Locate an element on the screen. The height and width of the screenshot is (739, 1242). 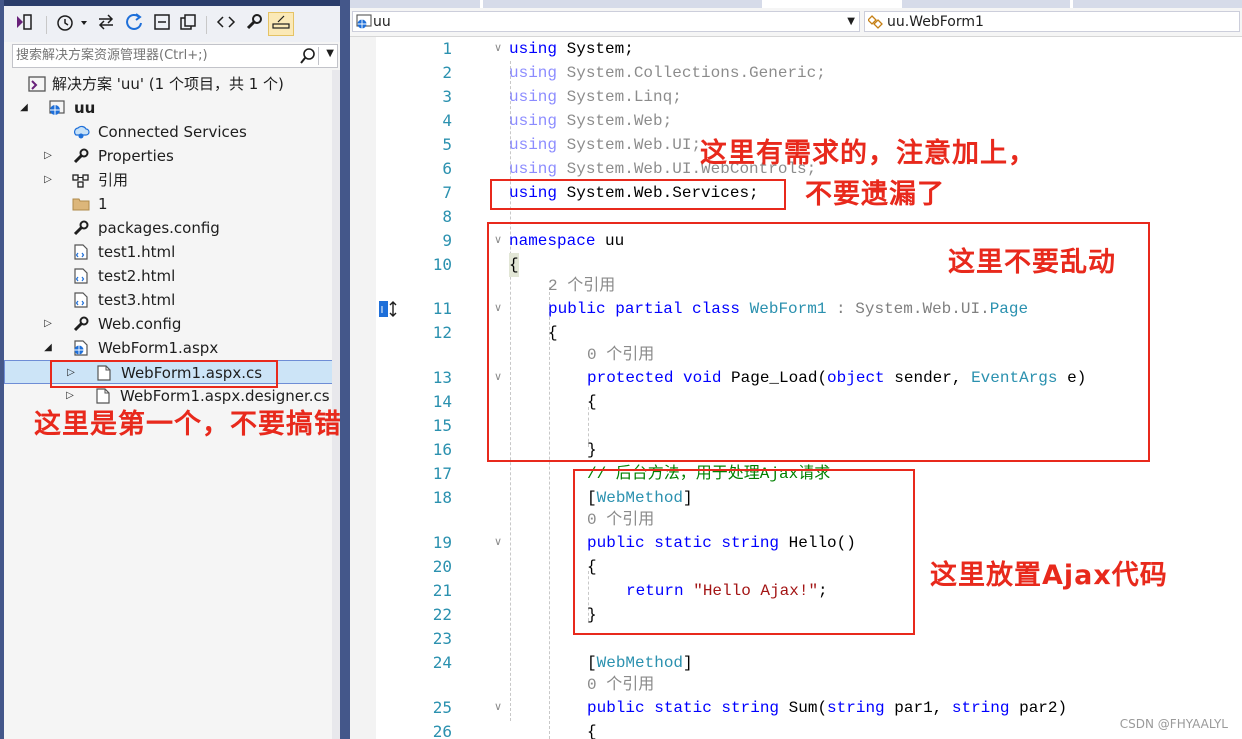
namespace-note: 这里不要乱动 is located at coordinates (1032, 262).